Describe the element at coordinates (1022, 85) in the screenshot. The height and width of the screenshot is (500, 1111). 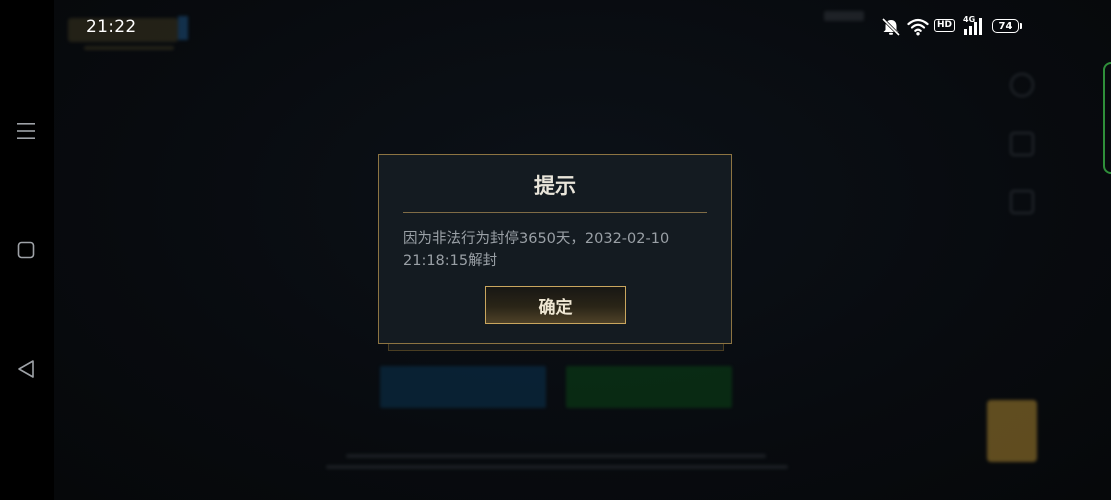
I see `service-icon` at that location.